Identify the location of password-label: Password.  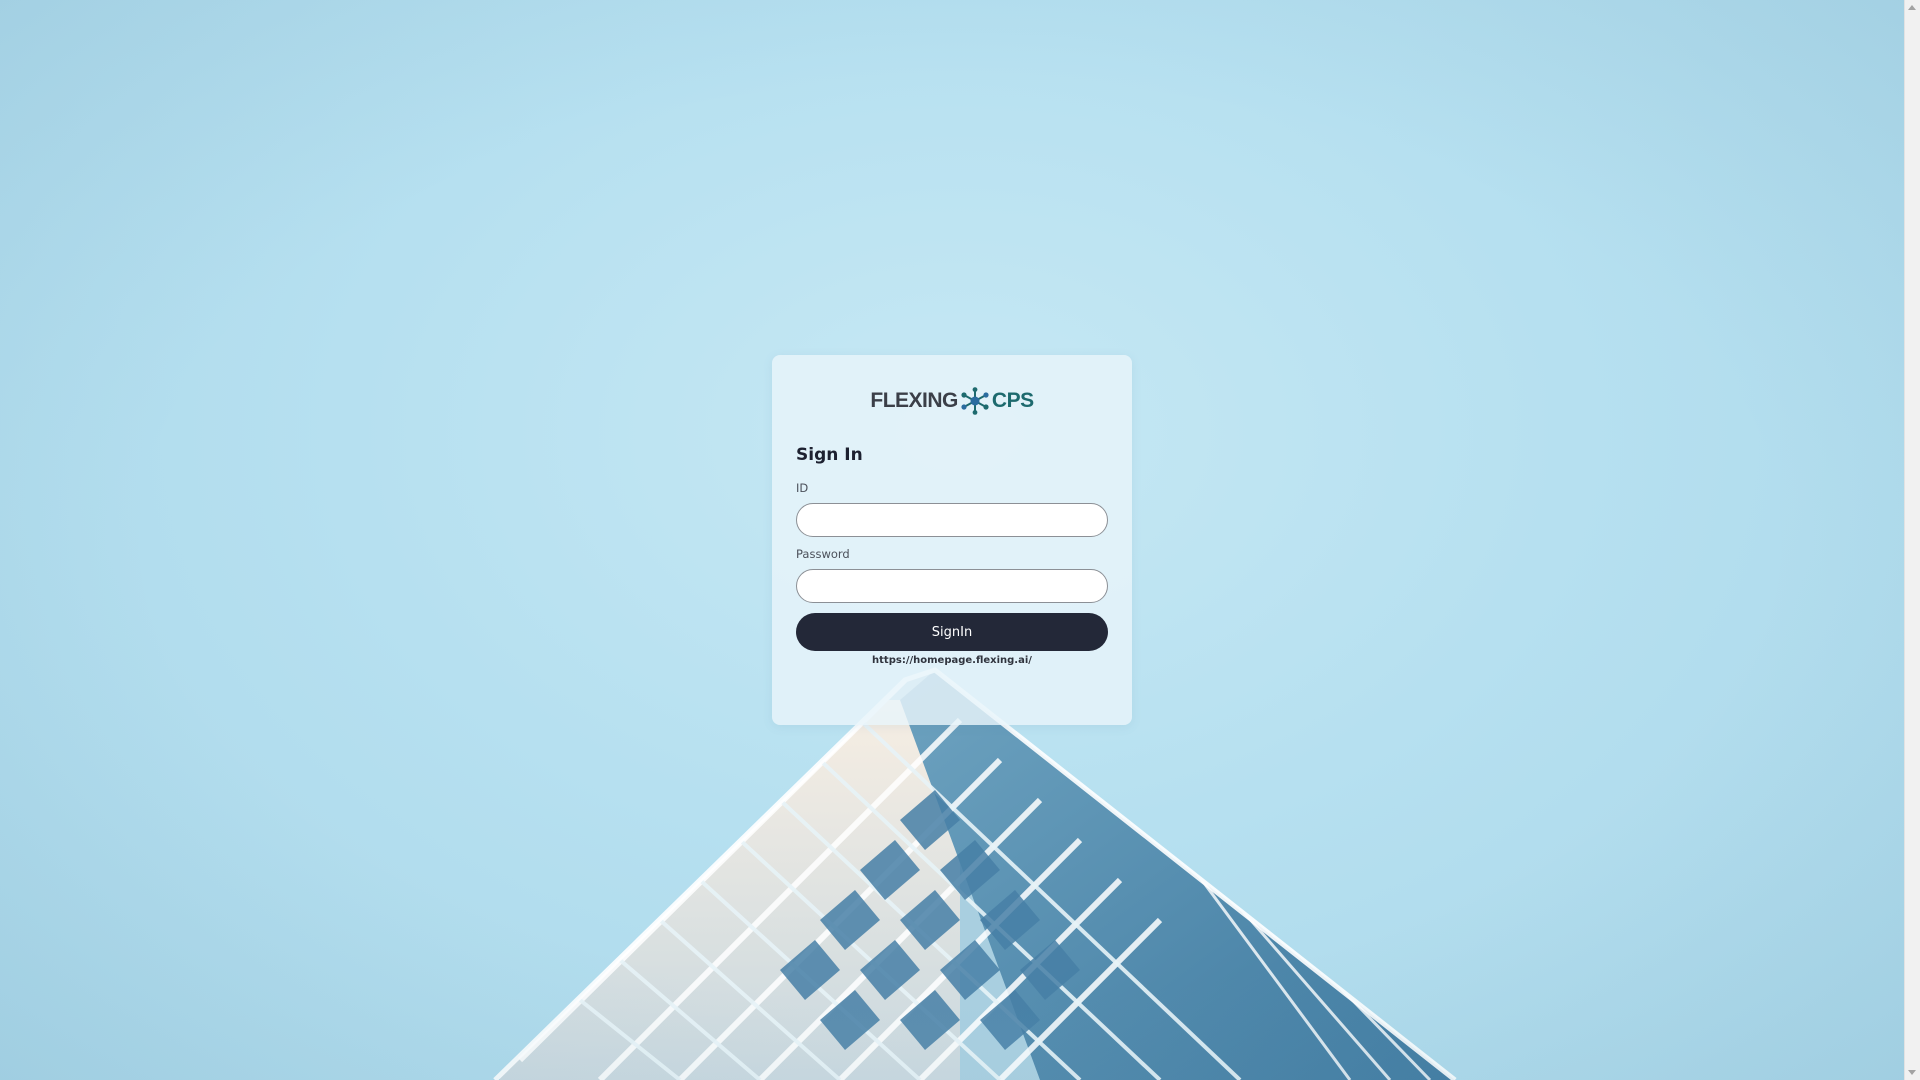
(823, 554).